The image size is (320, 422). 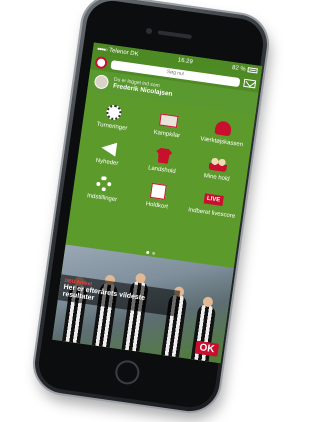 What do you see at coordinates (211, 213) in the screenshot?
I see `menu-label: Indberet livescore` at bounding box center [211, 213].